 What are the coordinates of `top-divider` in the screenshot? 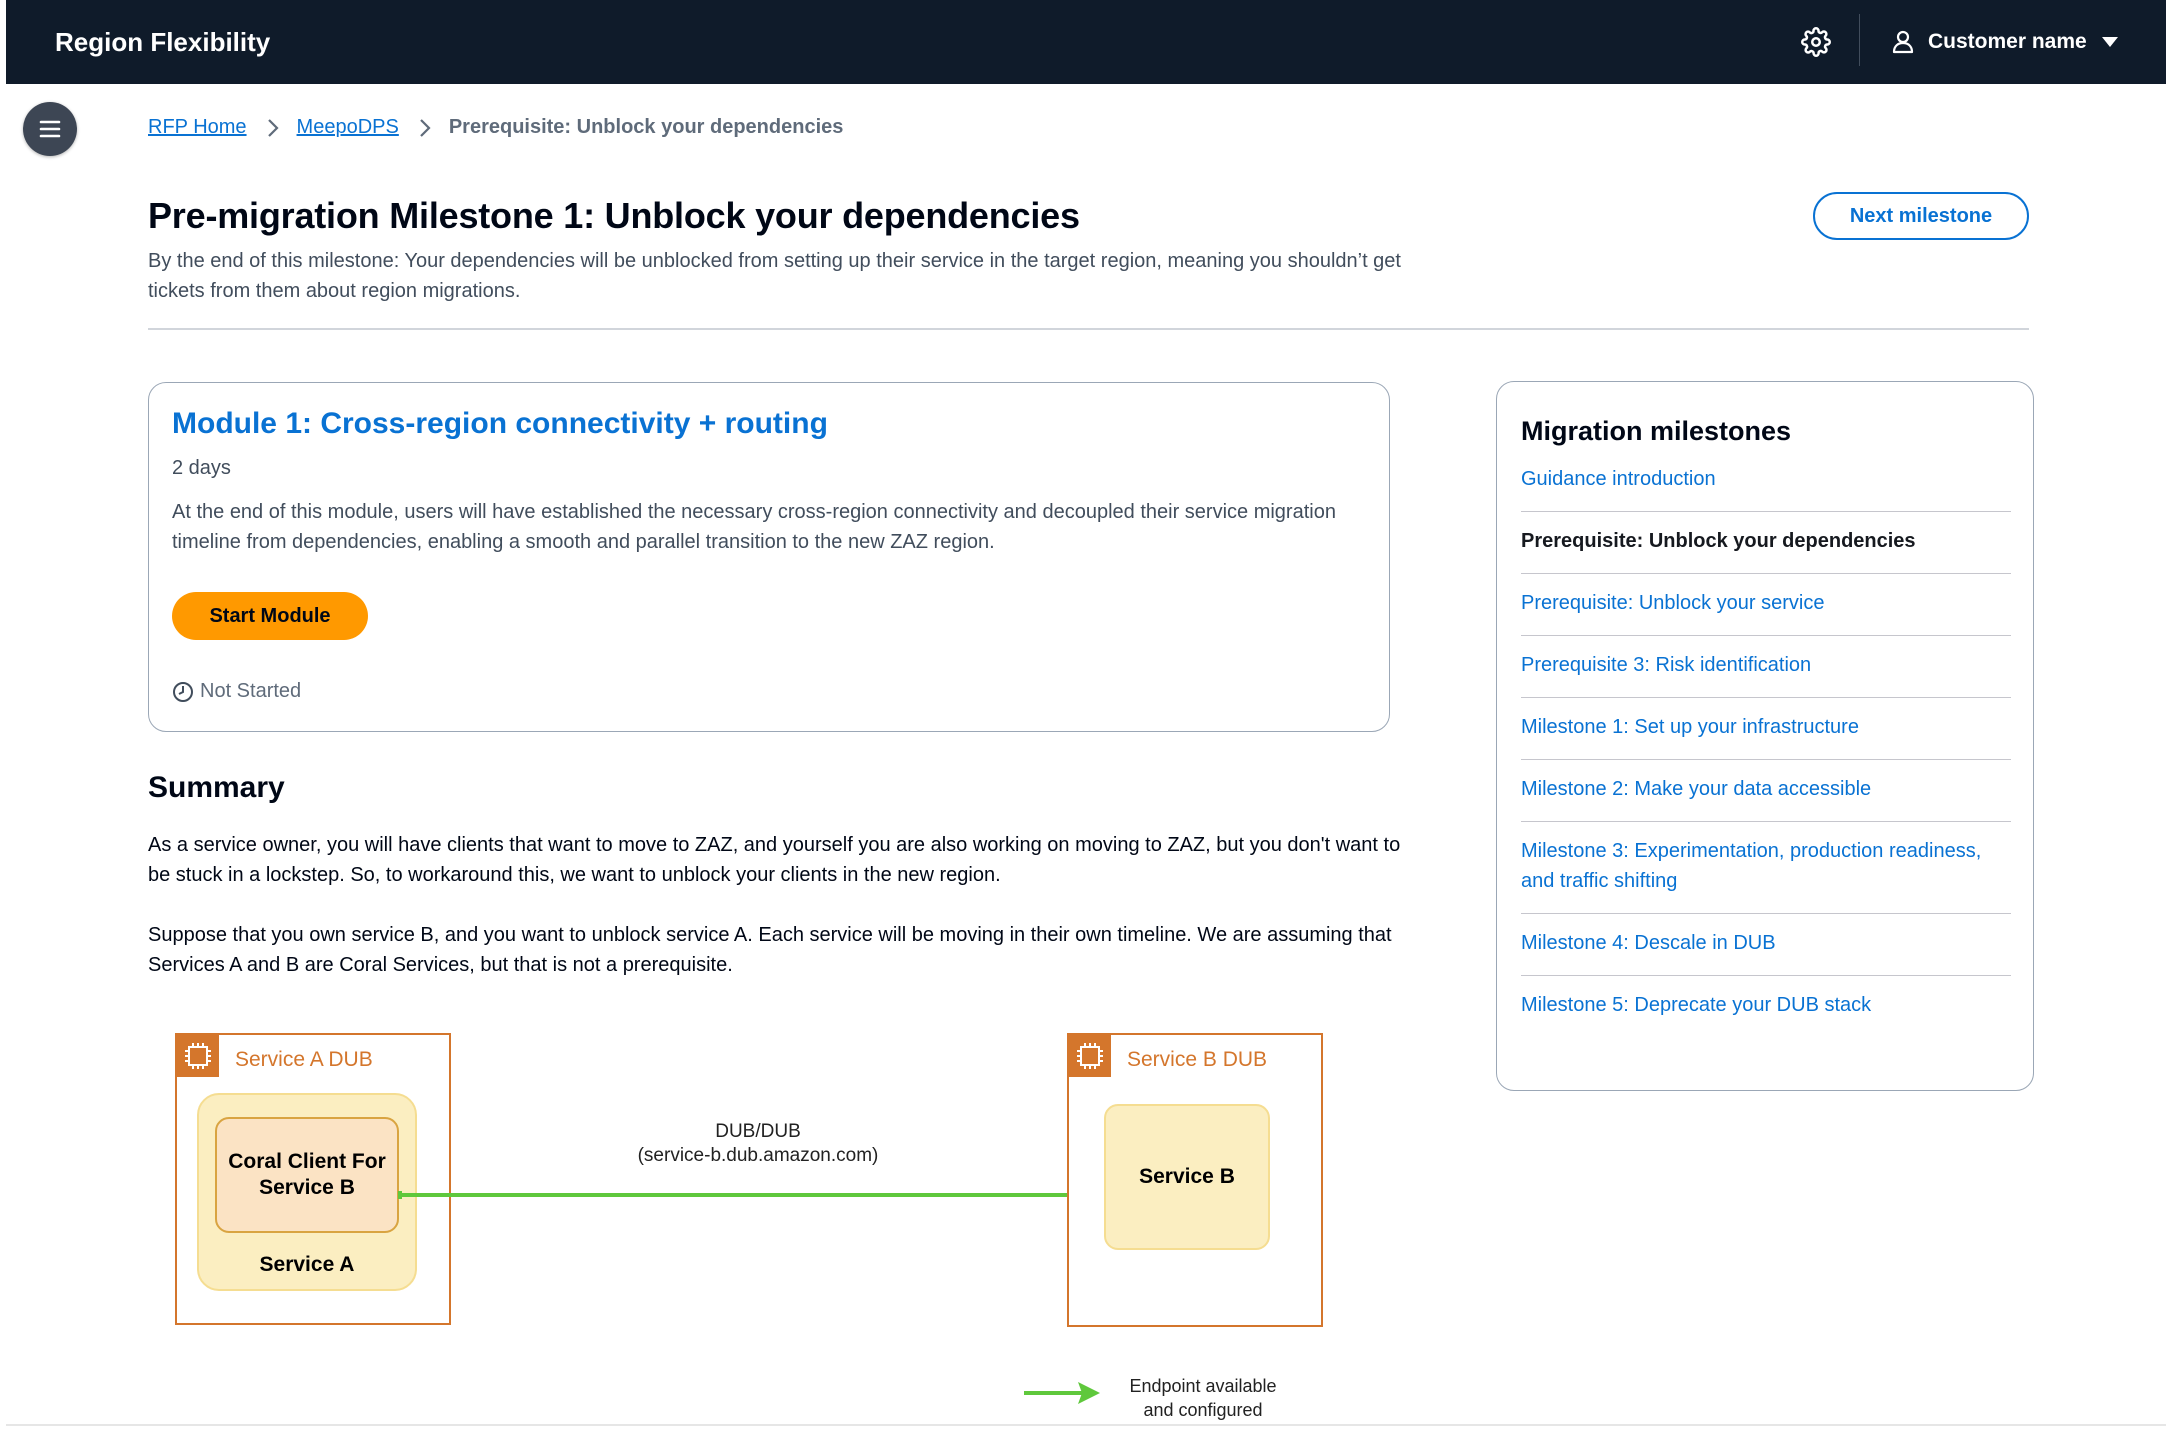 It's located at (1859, 40).